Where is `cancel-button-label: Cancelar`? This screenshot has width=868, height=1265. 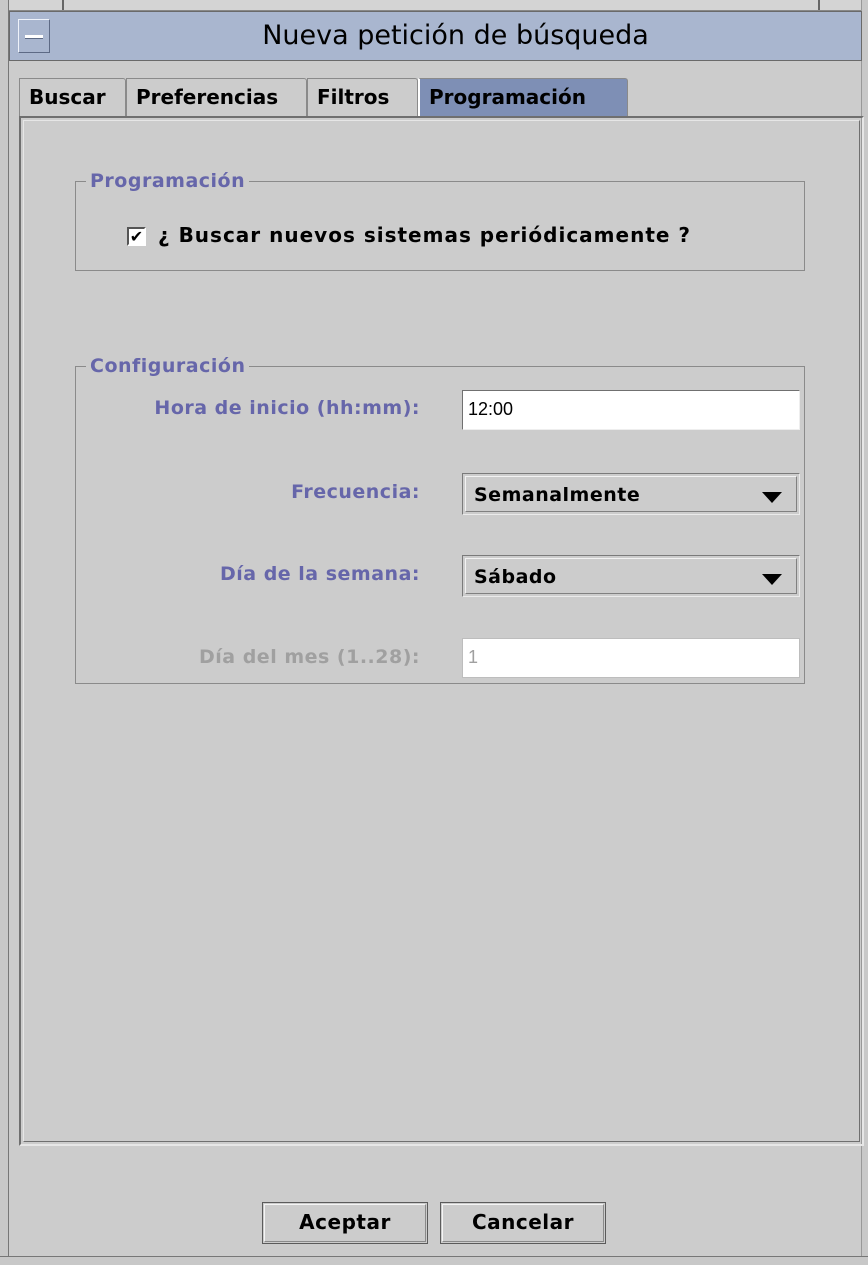 cancel-button-label: Cancelar is located at coordinates (523, 1222).